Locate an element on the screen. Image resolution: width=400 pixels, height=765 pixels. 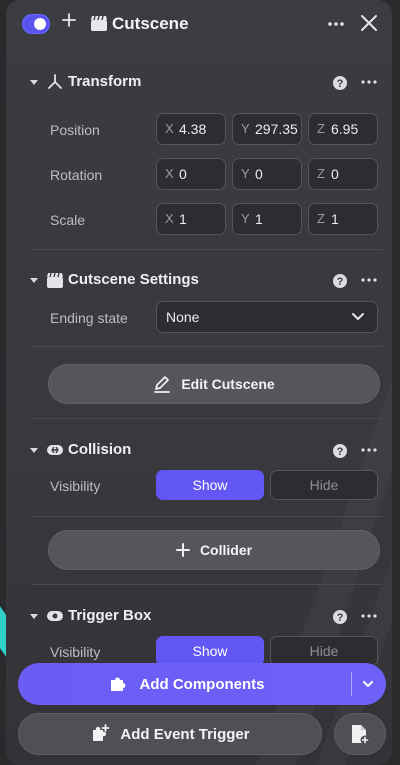
scale-y-field: Y1 is located at coordinates (267, 219).